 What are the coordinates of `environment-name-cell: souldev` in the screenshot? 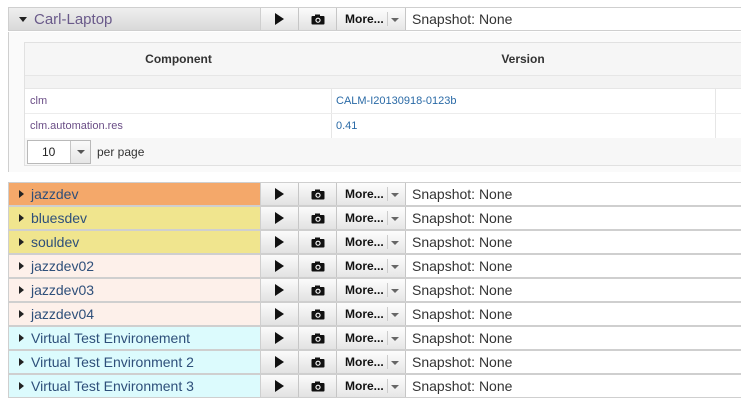 It's located at (135, 242).